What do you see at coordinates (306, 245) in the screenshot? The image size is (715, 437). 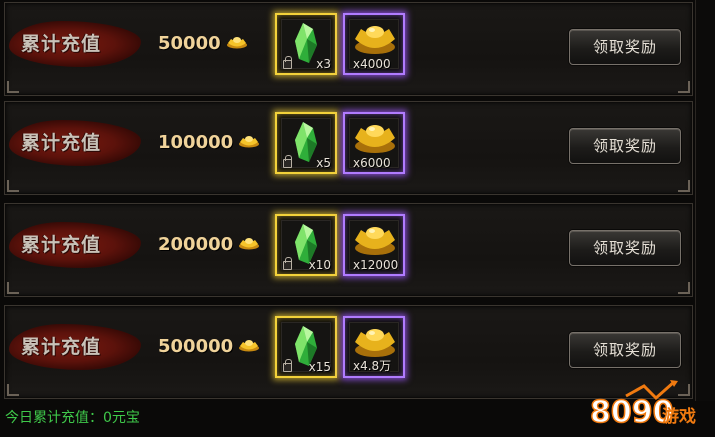 I see `reward-item-slot-crystal: x10` at bounding box center [306, 245].